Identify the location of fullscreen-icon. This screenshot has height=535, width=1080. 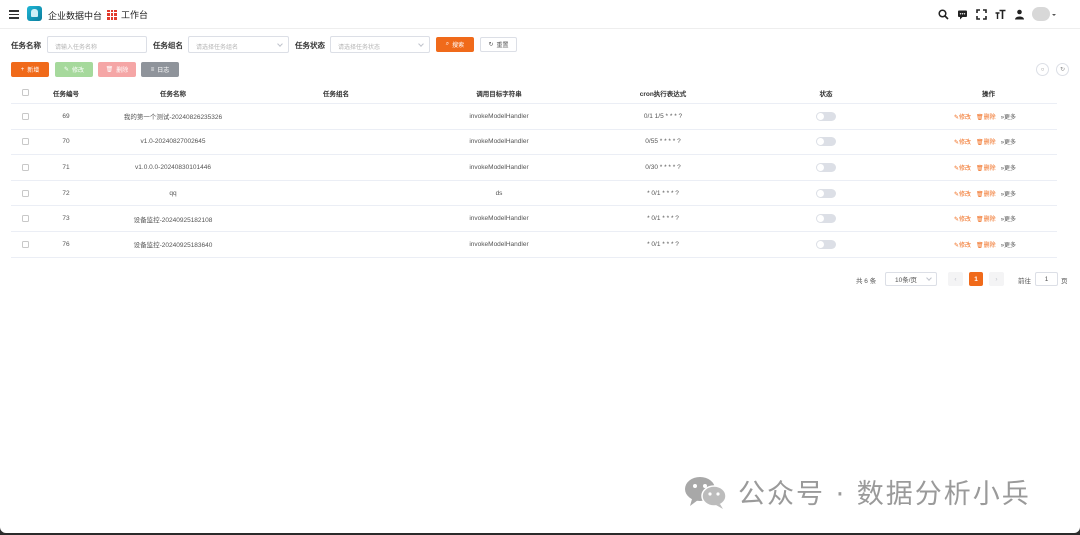
(981, 14).